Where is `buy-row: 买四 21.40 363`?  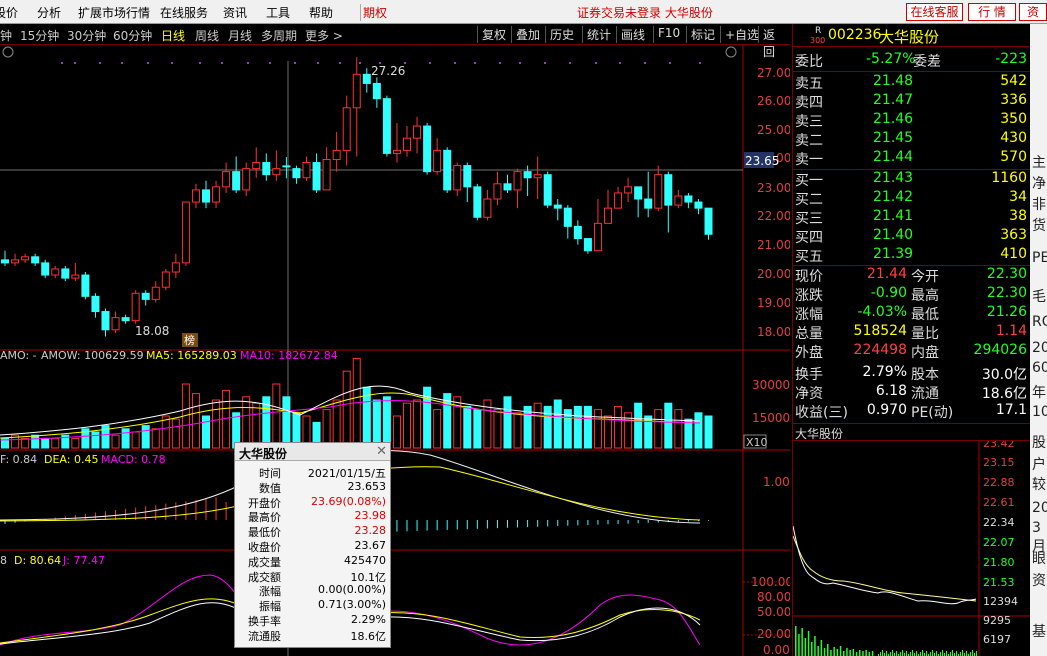
buy-row: 买四 21.40 363 is located at coordinates (912, 236).